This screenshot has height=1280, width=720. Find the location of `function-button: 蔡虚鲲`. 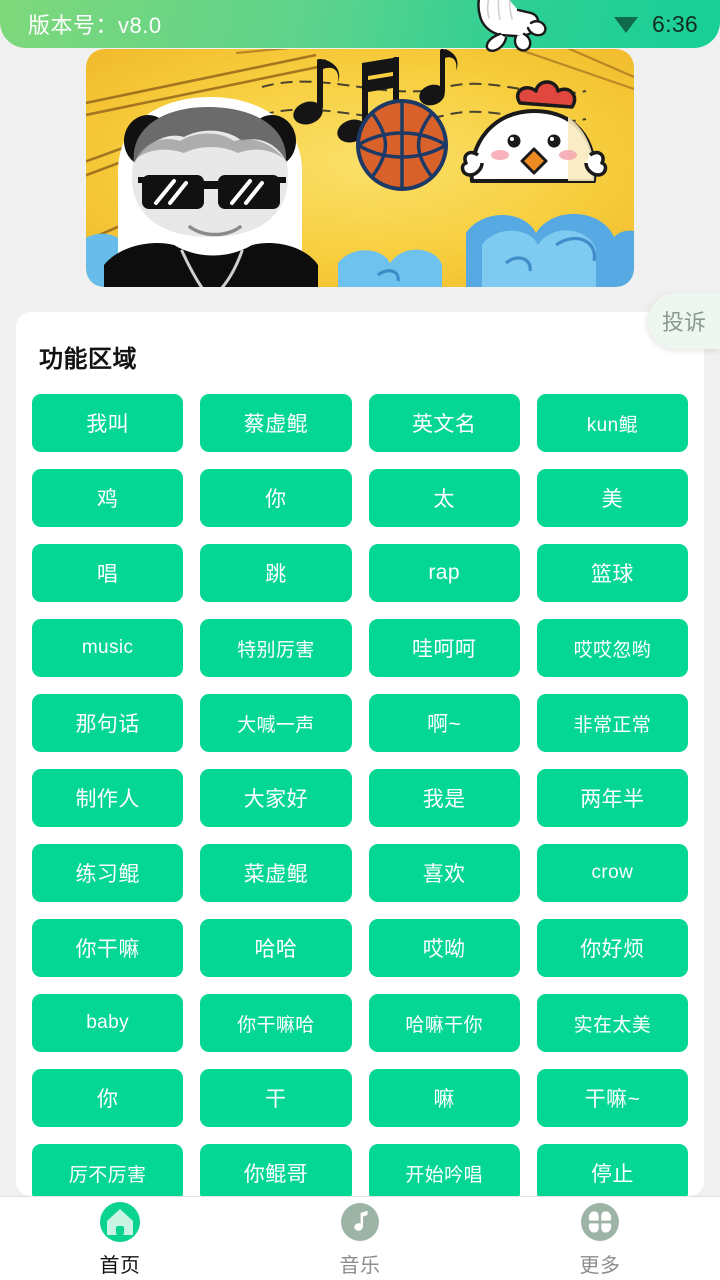

function-button: 蔡虚鲲 is located at coordinates (276, 423).